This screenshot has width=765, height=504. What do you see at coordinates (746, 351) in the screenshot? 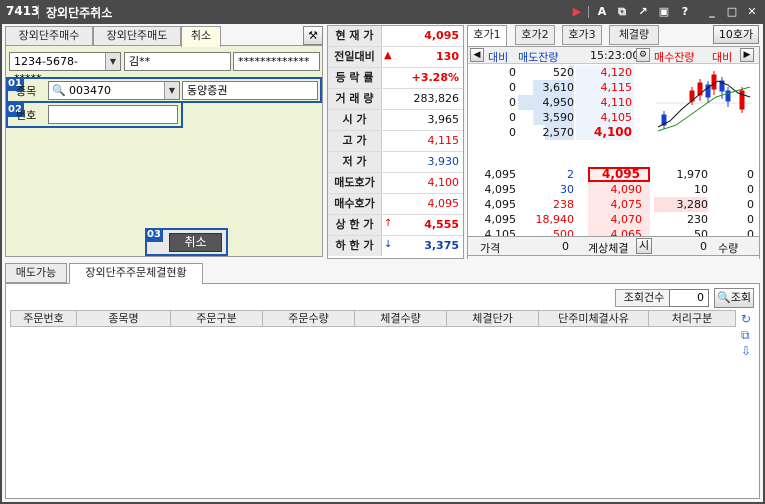
I see `scroll-down-icon: ⇩` at bounding box center [746, 351].